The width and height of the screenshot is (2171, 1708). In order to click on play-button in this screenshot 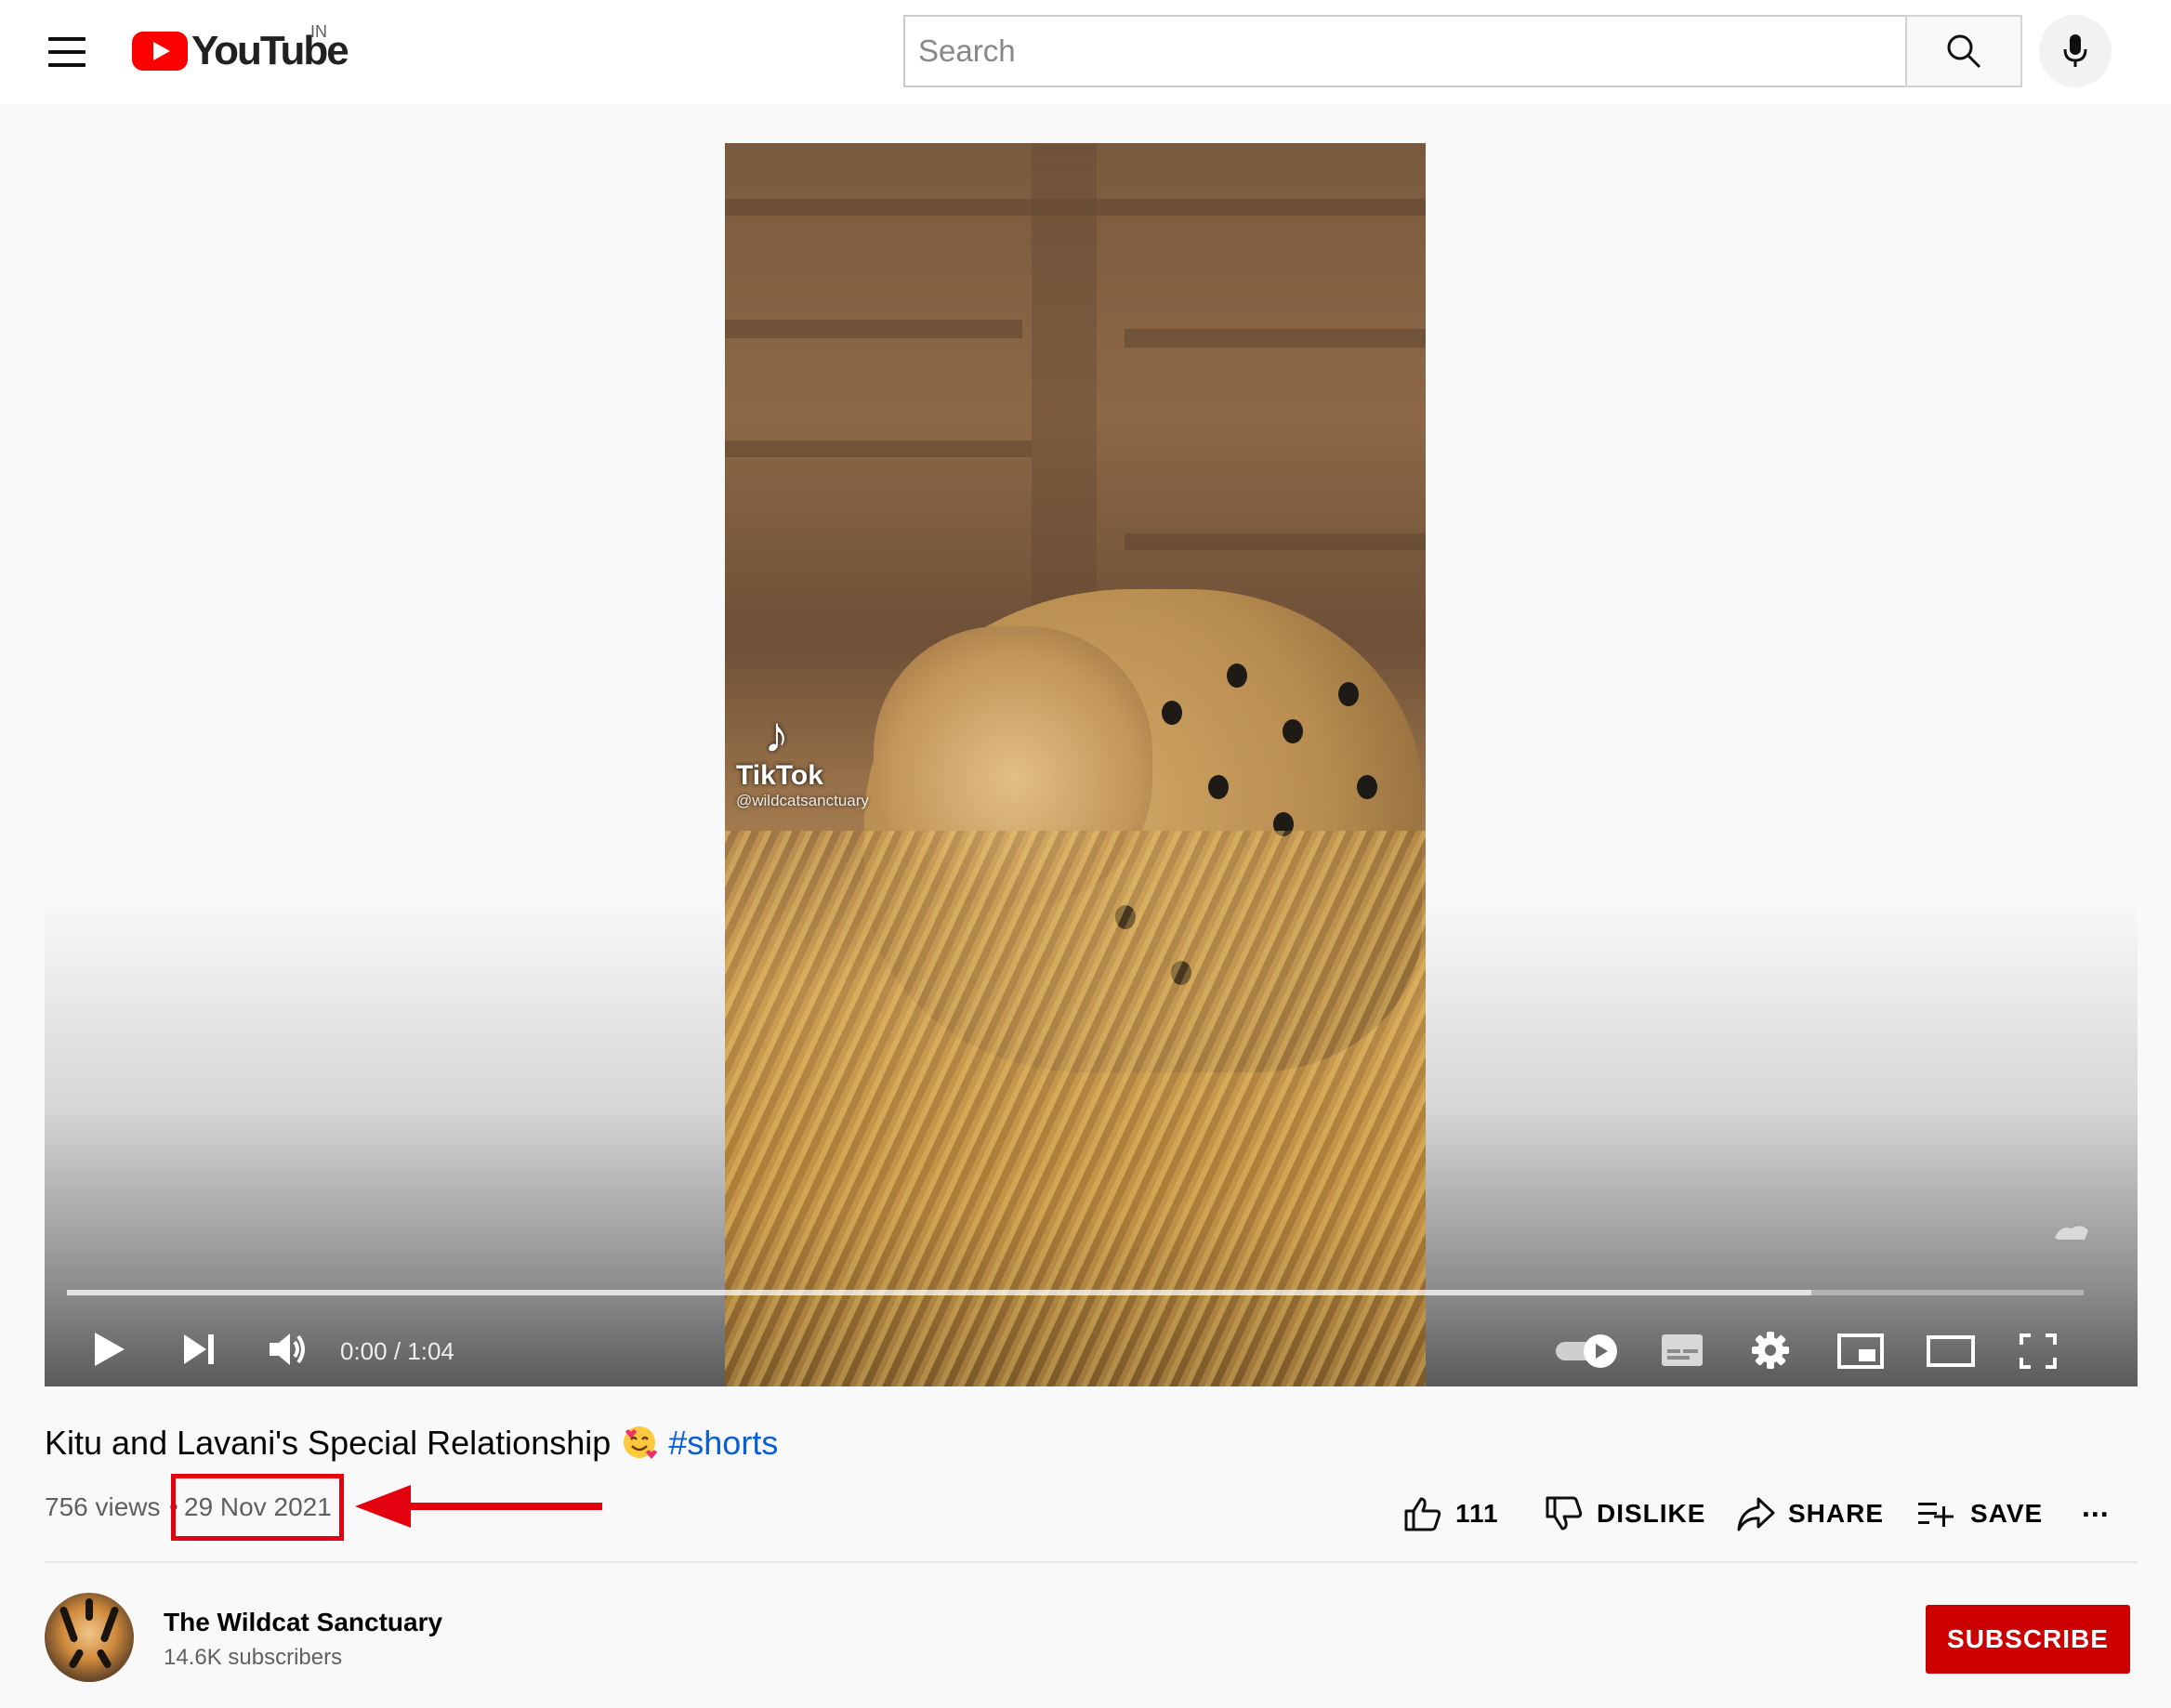, I will do `click(110, 1351)`.